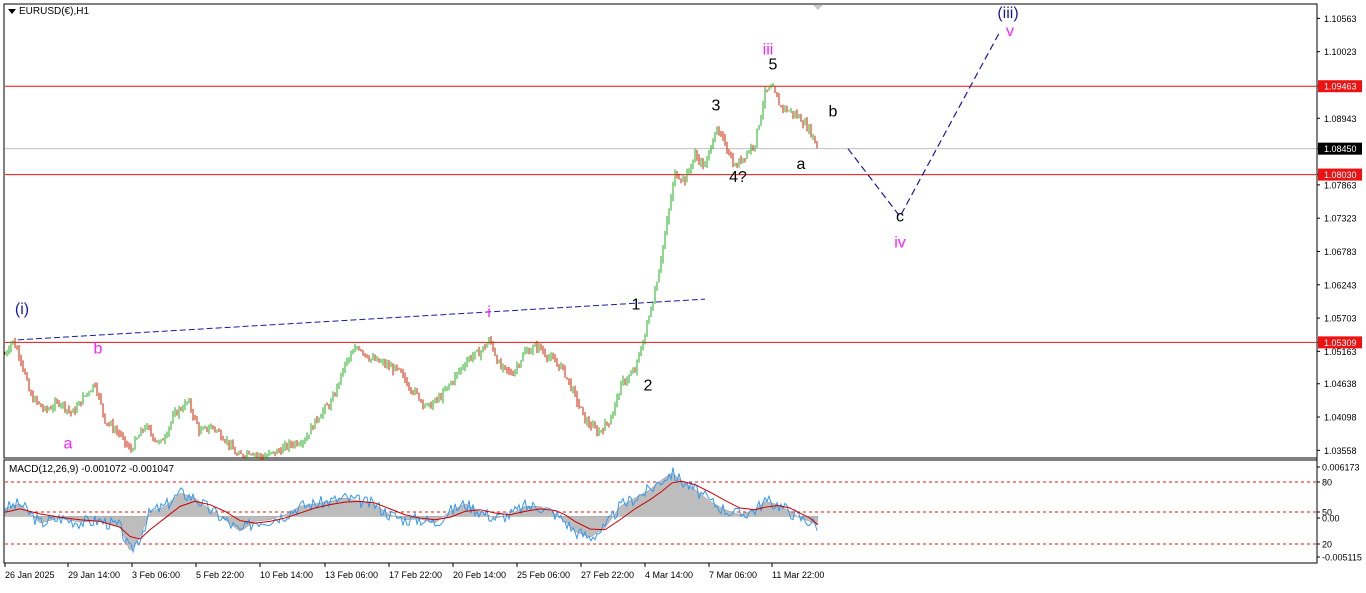 This screenshot has height=593, width=1366. Describe the element at coordinates (607, 575) in the screenshot. I see `time-tick-label: 27 Feb 22:00` at that location.